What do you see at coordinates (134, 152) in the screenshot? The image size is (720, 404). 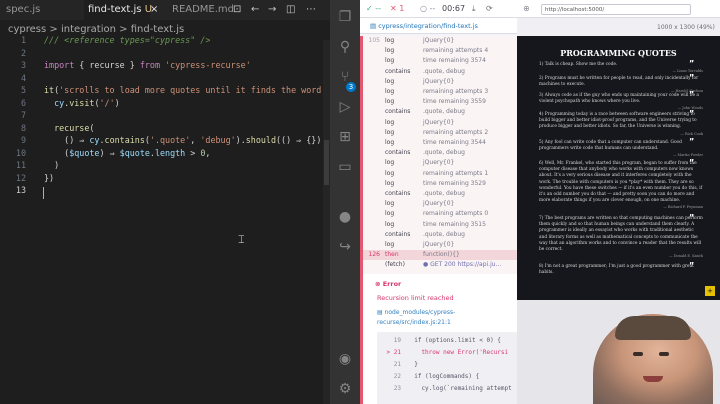 I see `code-token: $quote` at bounding box center [134, 152].